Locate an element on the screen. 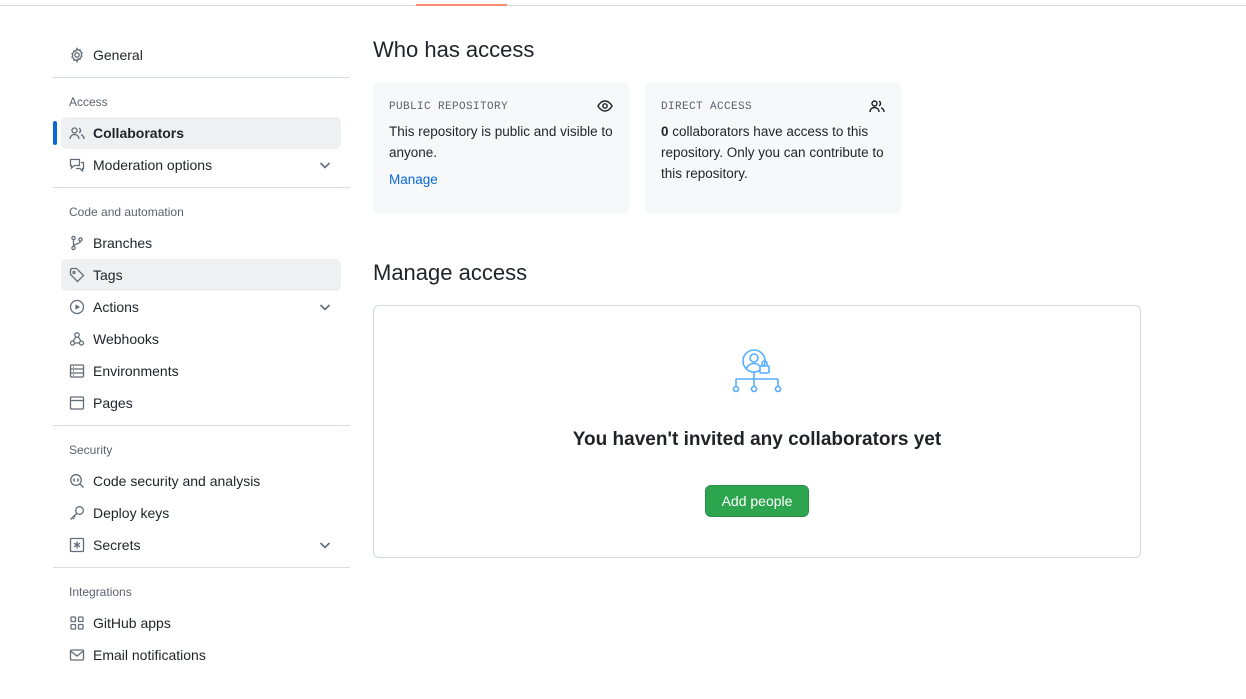  mail-icon is located at coordinates (77, 655).